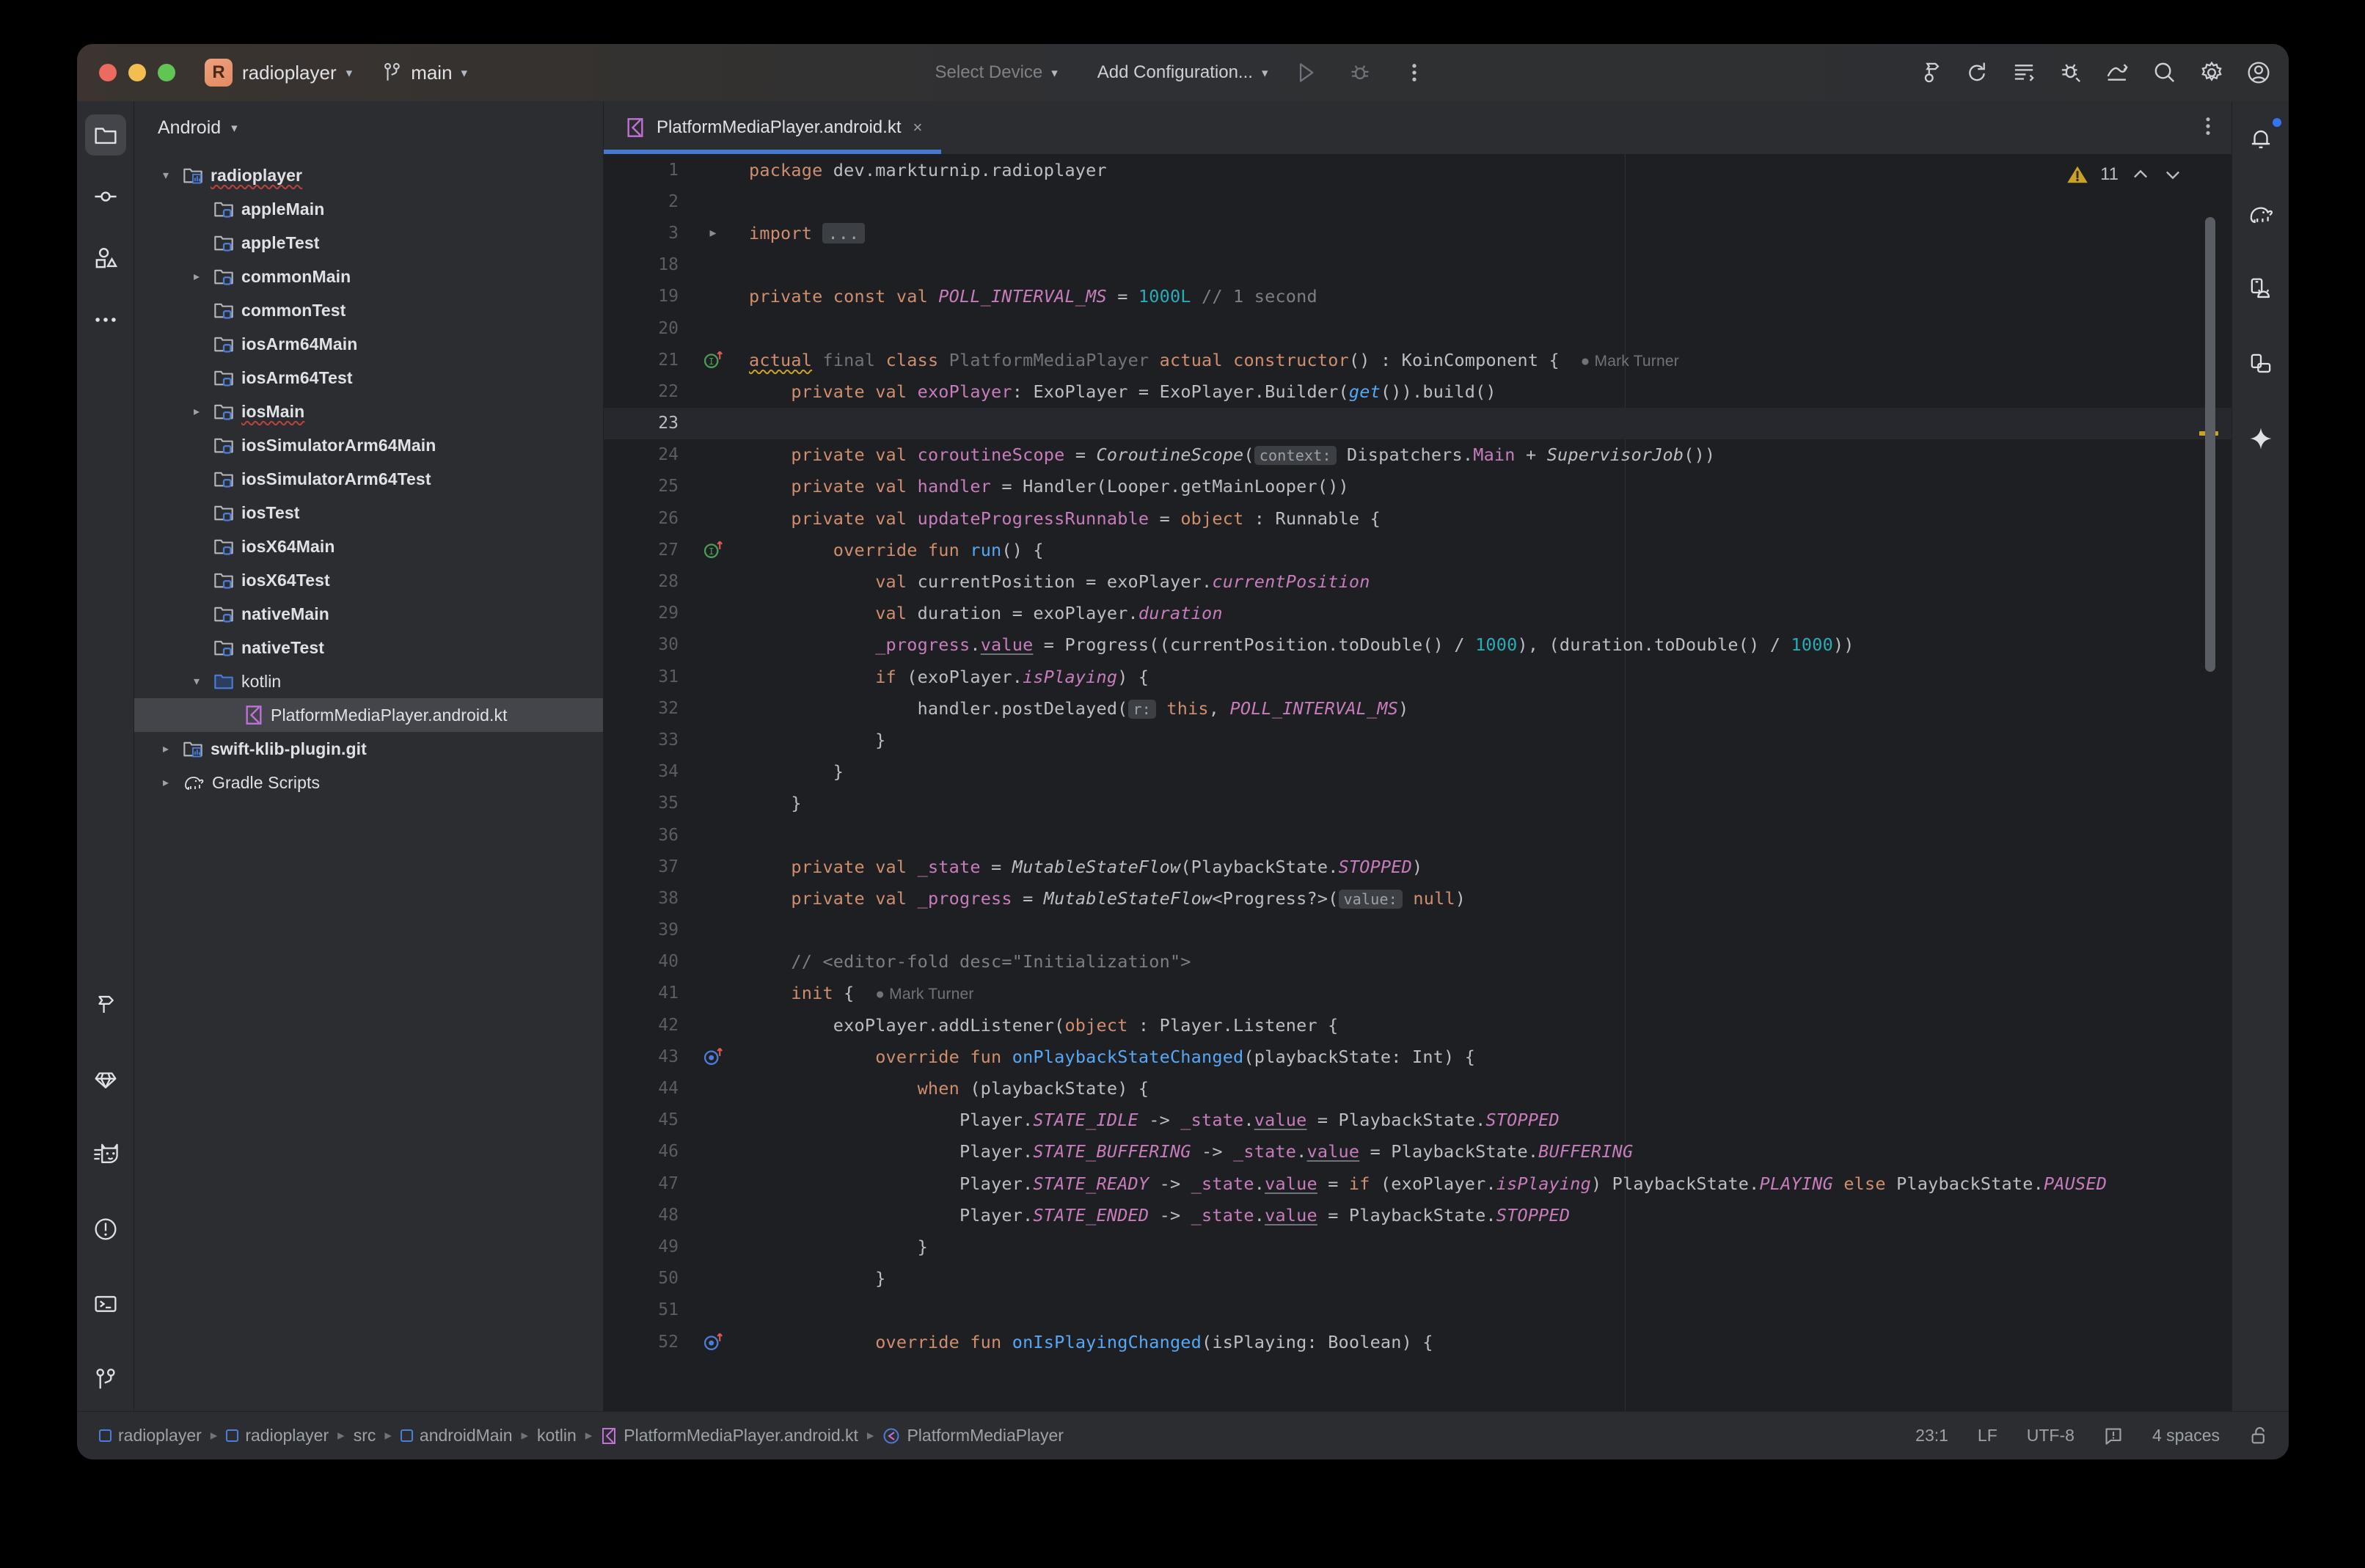 The image size is (2365, 1568). Describe the element at coordinates (670, 518) in the screenshot. I see `gutter-row: 26` at that location.